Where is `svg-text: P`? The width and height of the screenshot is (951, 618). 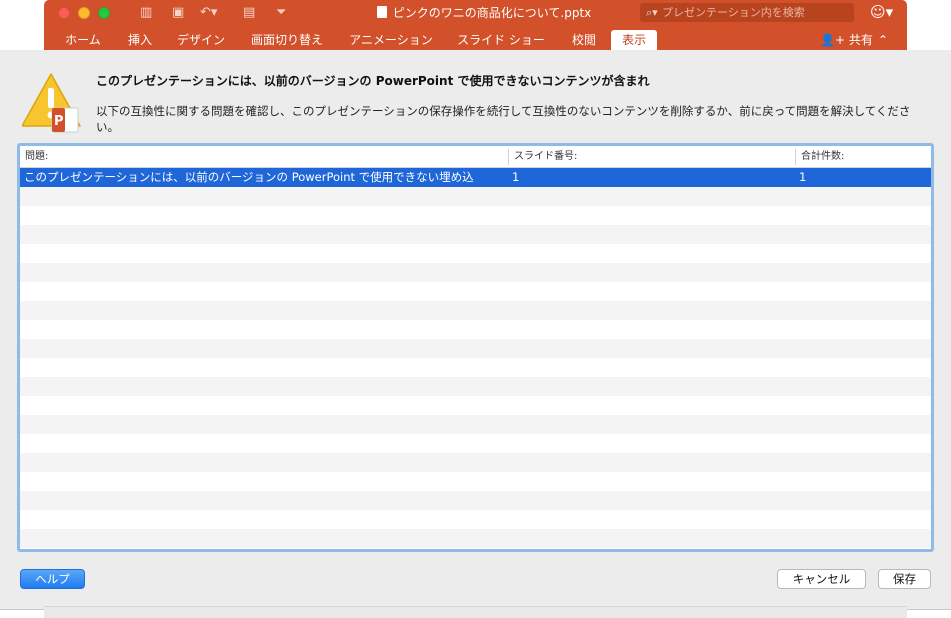
svg-text: P is located at coordinates (59, 121).